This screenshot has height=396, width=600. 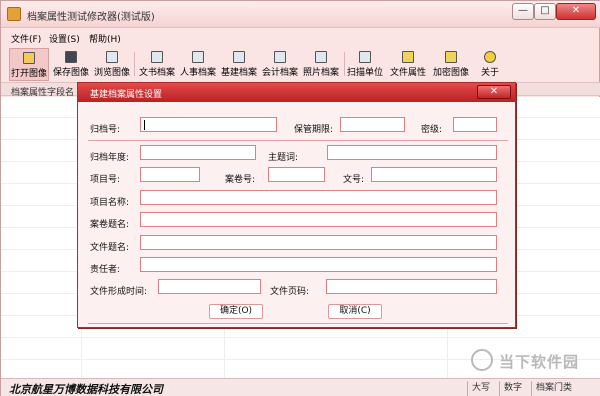 I want to click on accounting-archive-button: 会计档案, so click(x=280, y=64).